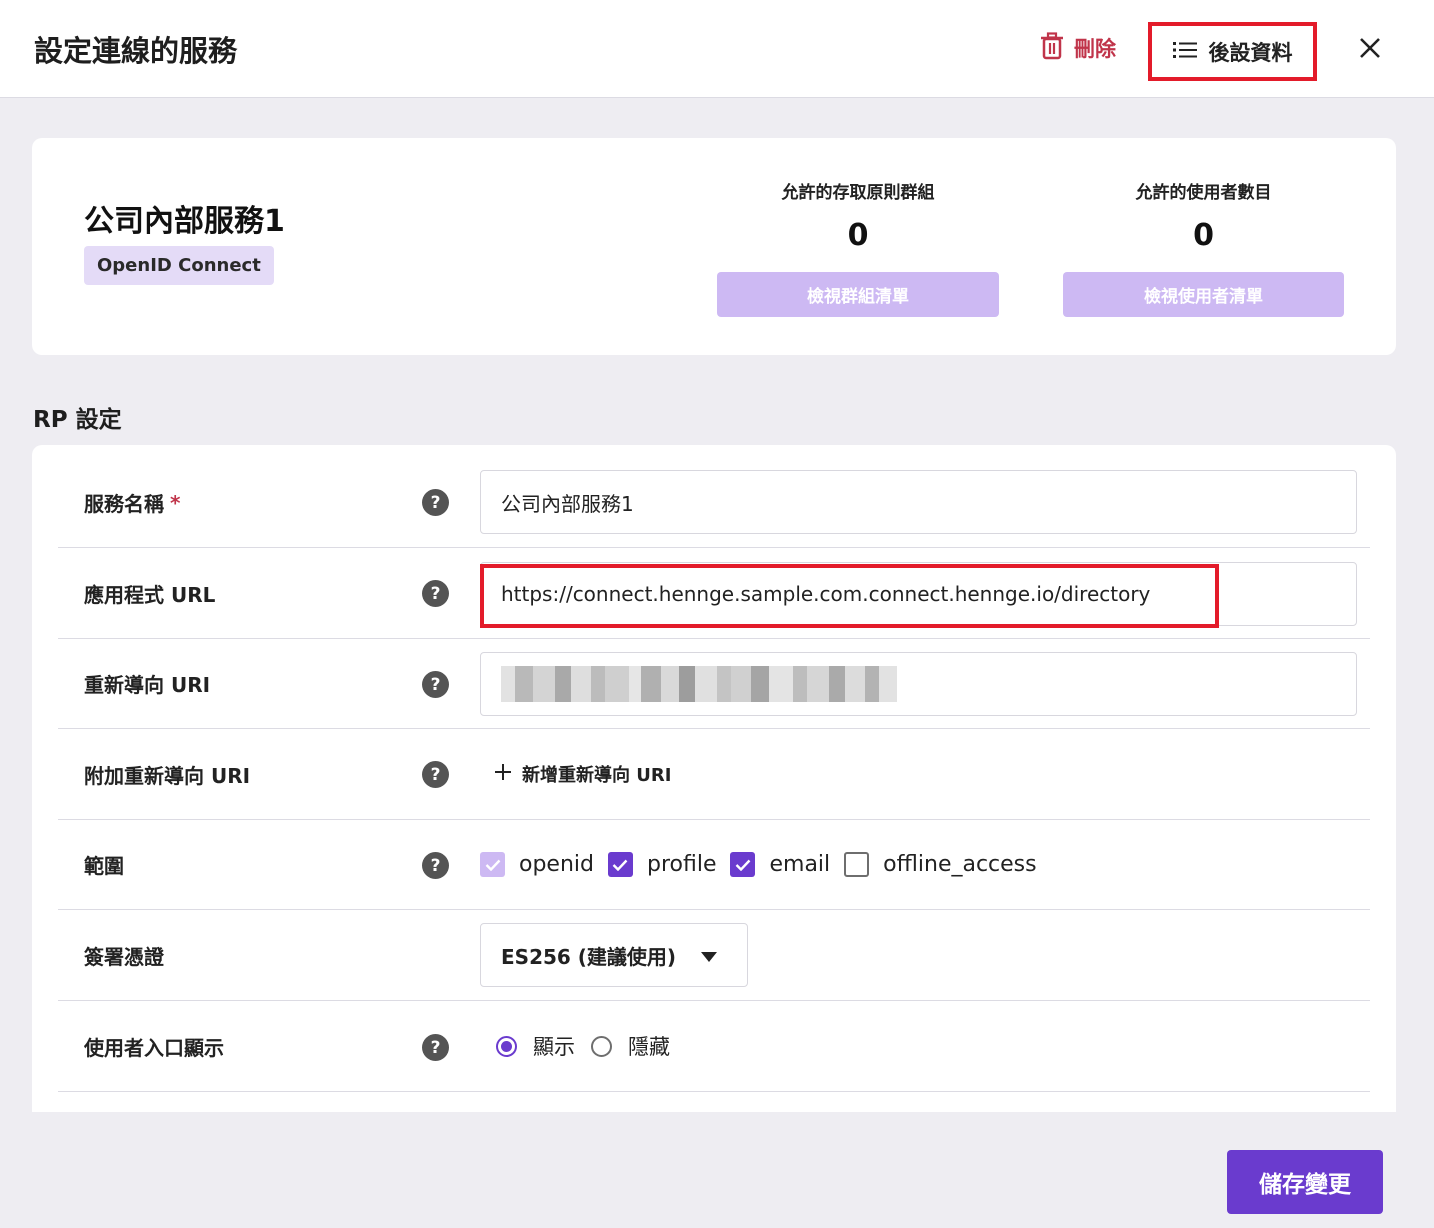 This screenshot has width=1434, height=1228. I want to click on users-count: 0, so click(1203, 235).